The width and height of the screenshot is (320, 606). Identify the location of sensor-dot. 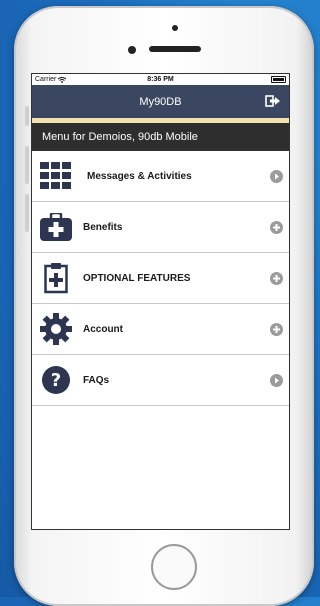
(175, 28).